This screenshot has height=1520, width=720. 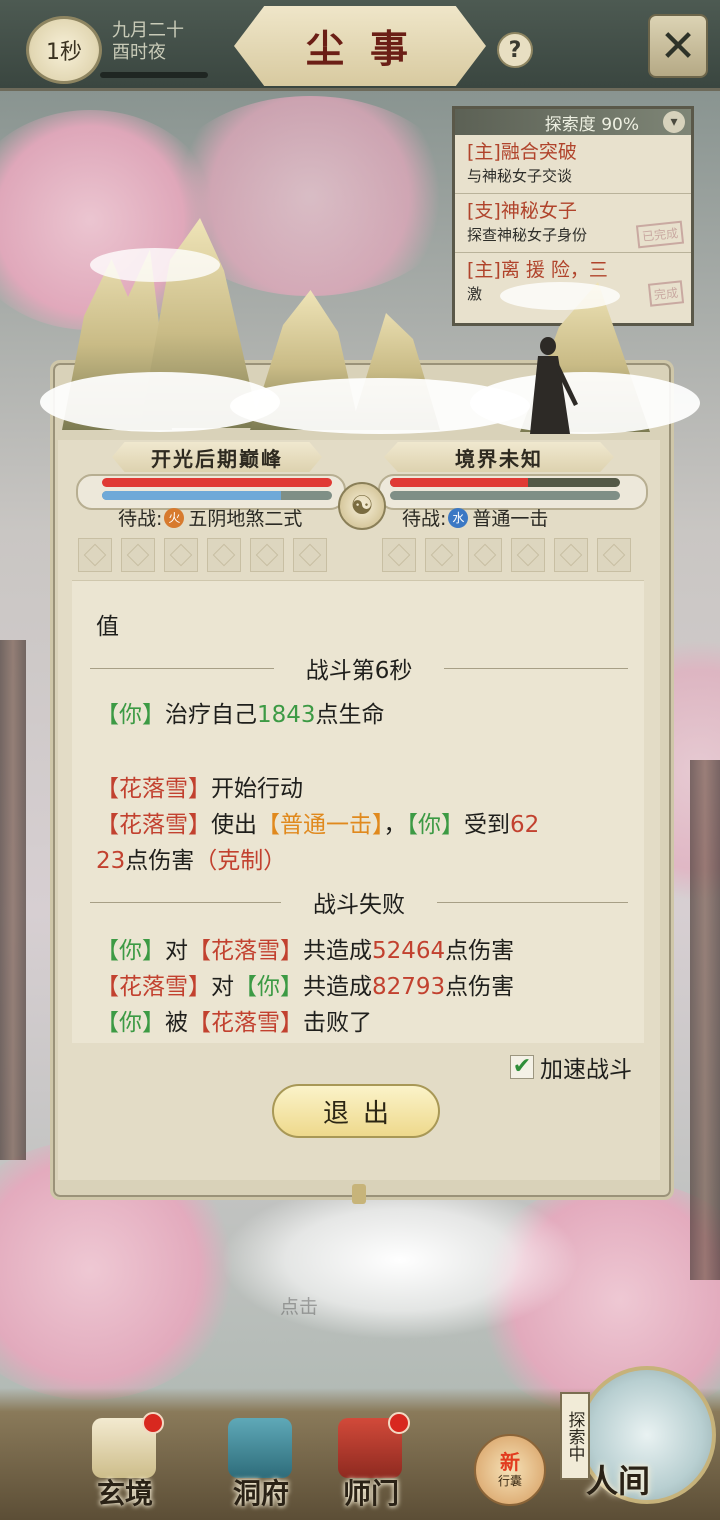 What do you see at coordinates (506, 555) in the screenshot?
I see `enemy-skill-slots` at bounding box center [506, 555].